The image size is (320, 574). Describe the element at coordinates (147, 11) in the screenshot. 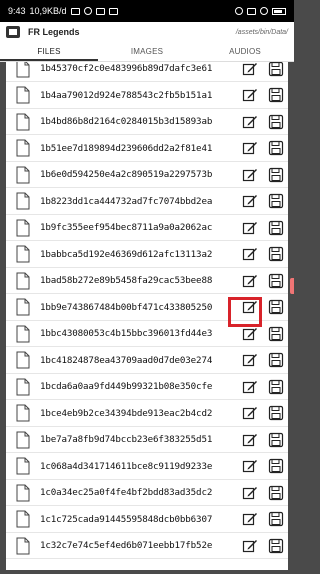

I see `status-bar: 9:43 10,9KB/d` at that location.